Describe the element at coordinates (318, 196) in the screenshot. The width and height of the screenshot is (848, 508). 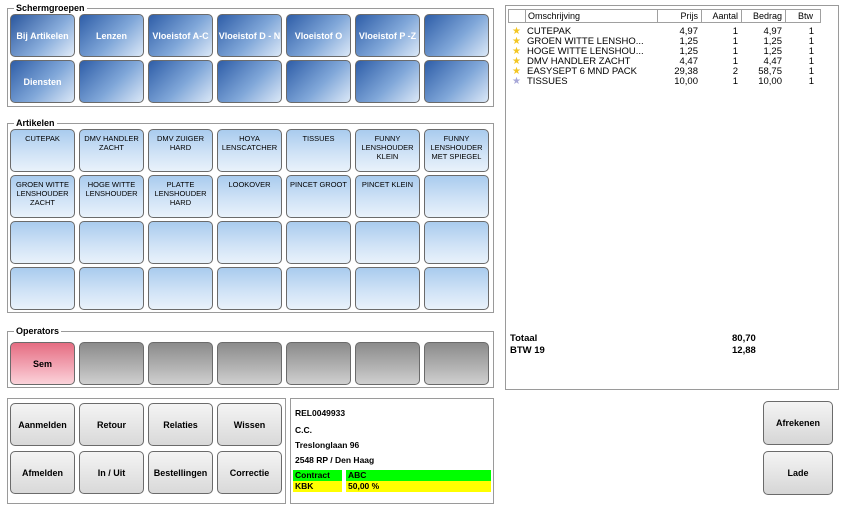
I see `article-button-pincet-groot: PINCET GROOT` at that location.